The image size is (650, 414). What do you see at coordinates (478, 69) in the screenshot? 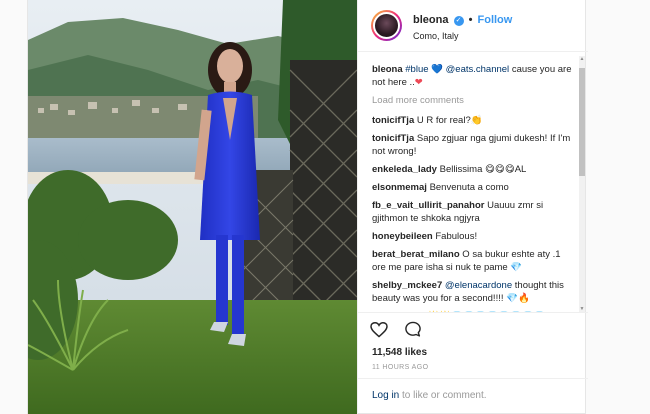
I see `mention-link: @eats.channel` at bounding box center [478, 69].